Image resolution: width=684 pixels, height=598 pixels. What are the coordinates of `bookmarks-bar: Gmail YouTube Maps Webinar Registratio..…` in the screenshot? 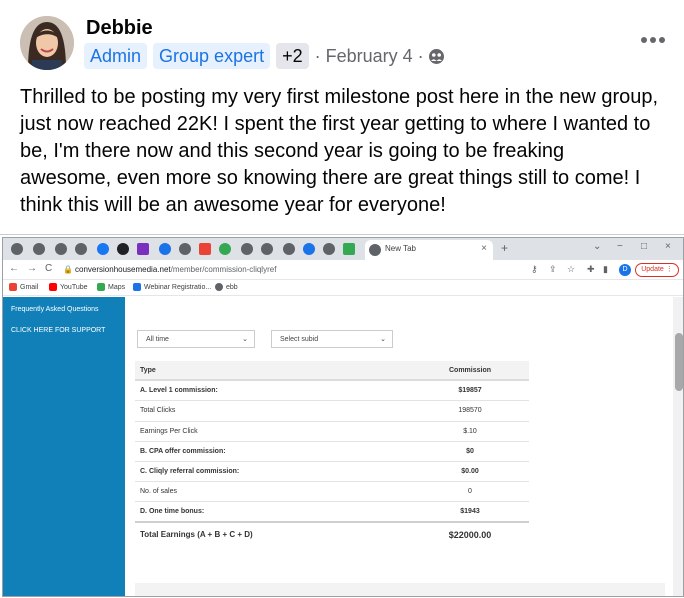 It's located at (343, 288).